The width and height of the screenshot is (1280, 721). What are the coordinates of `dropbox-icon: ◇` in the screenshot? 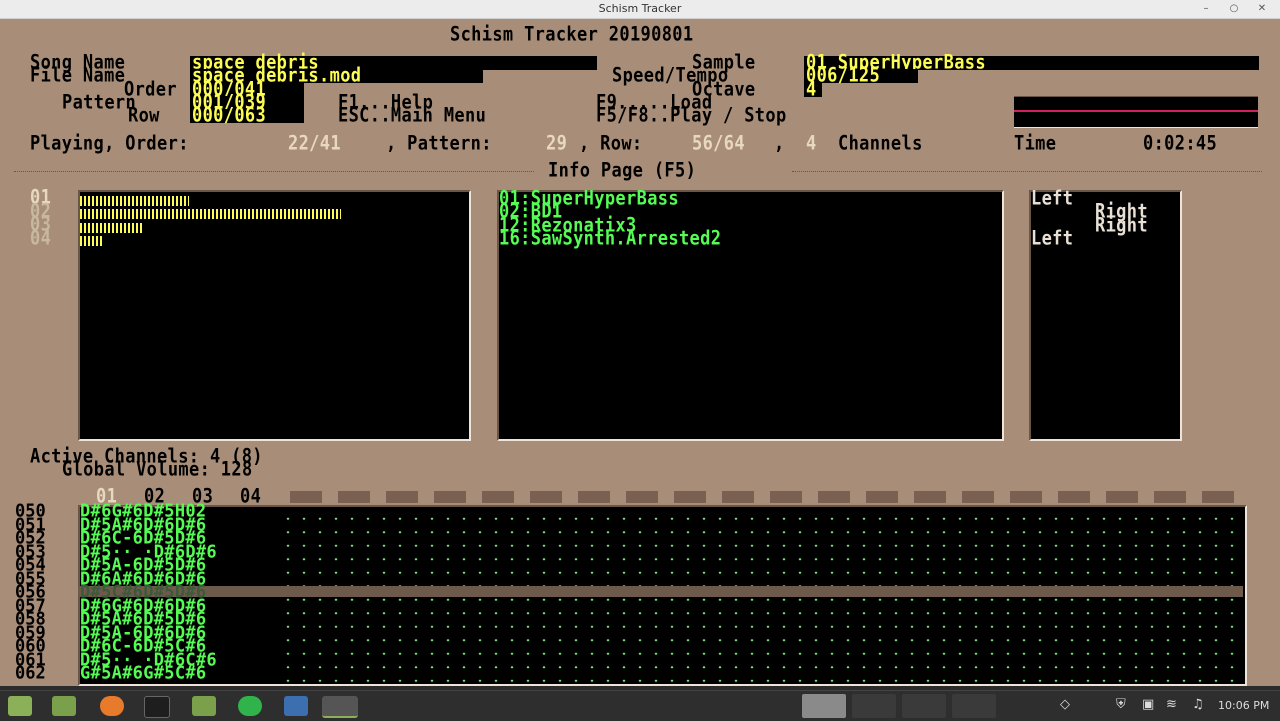 It's located at (1065, 704).